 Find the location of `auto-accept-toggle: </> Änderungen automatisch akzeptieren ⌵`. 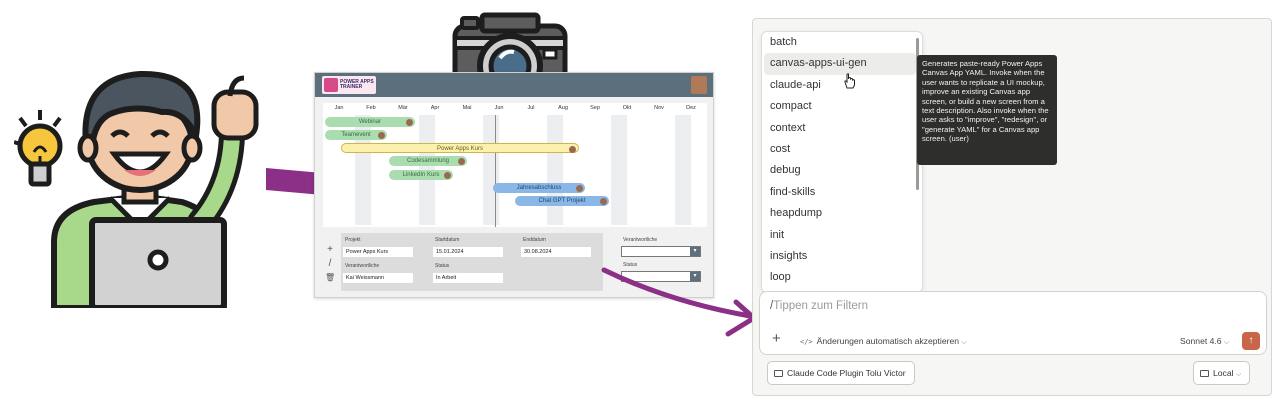

auto-accept-toggle: </> Änderungen automatisch akzeptieren ⌵ is located at coordinates (883, 341).